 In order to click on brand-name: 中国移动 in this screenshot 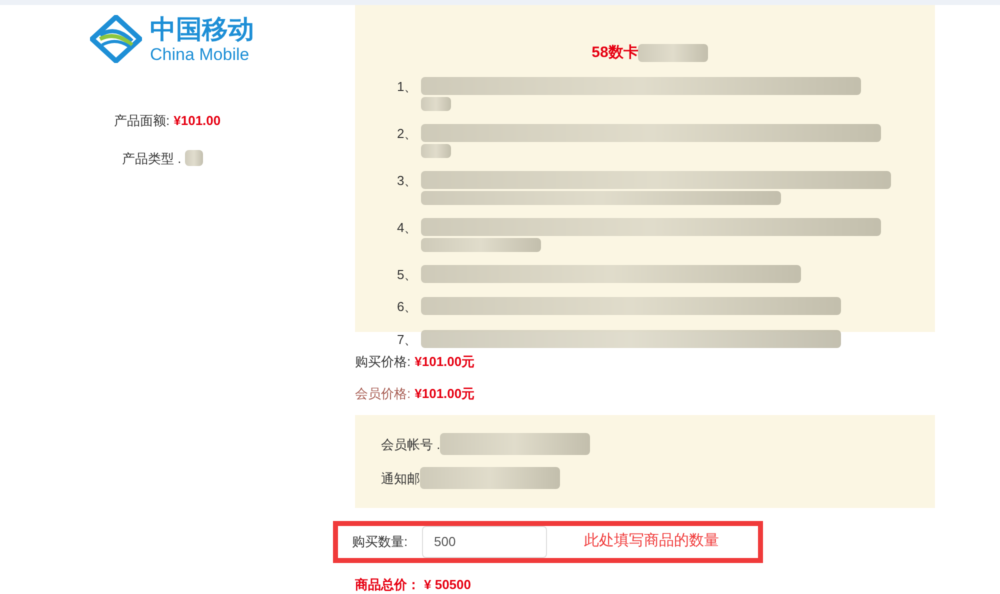, I will do `click(202, 29)`.